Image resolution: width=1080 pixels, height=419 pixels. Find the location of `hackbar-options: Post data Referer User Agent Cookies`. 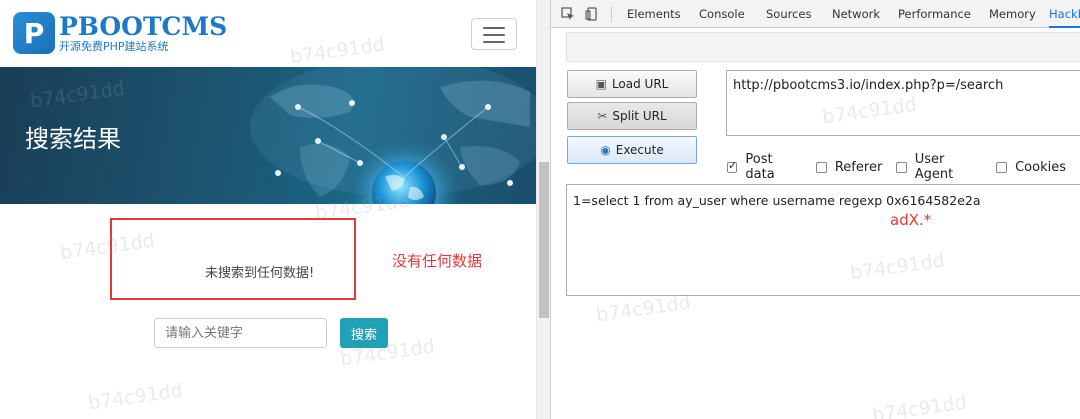

hackbar-options: Post data Referer User Agent Cookies is located at coordinates (903, 167).